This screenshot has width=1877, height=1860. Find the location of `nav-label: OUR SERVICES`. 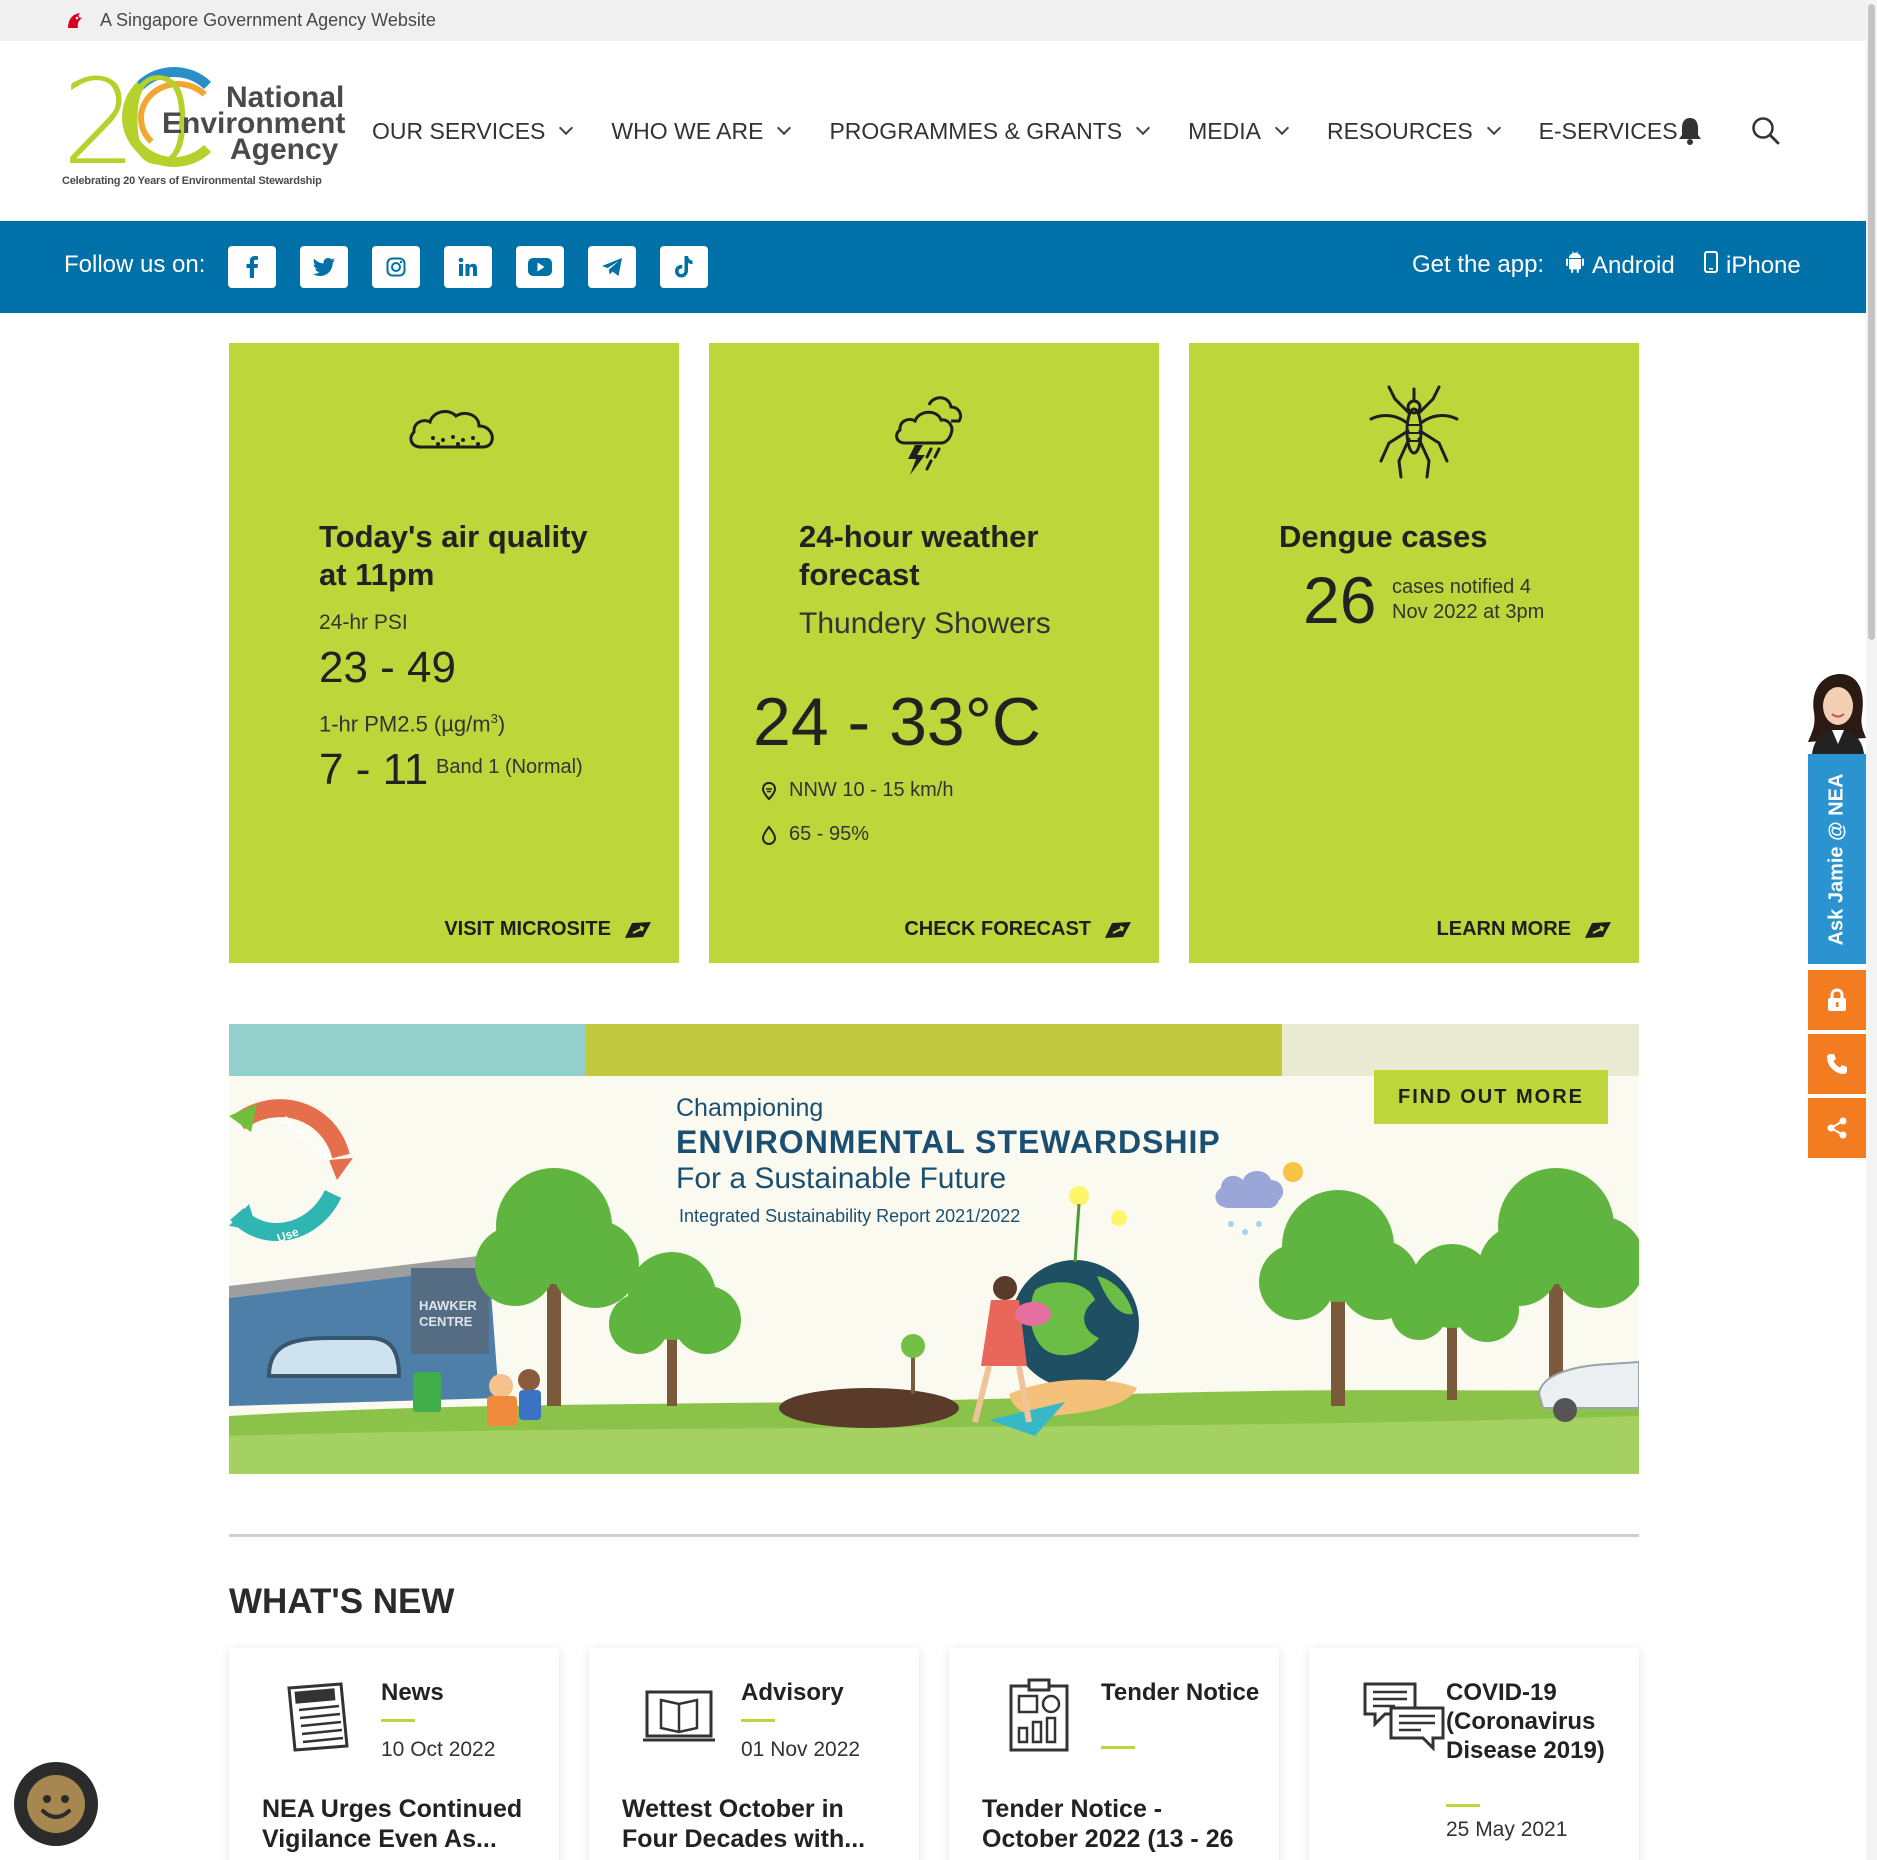

nav-label: OUR SERVICES is located at coordinates (459, 130).